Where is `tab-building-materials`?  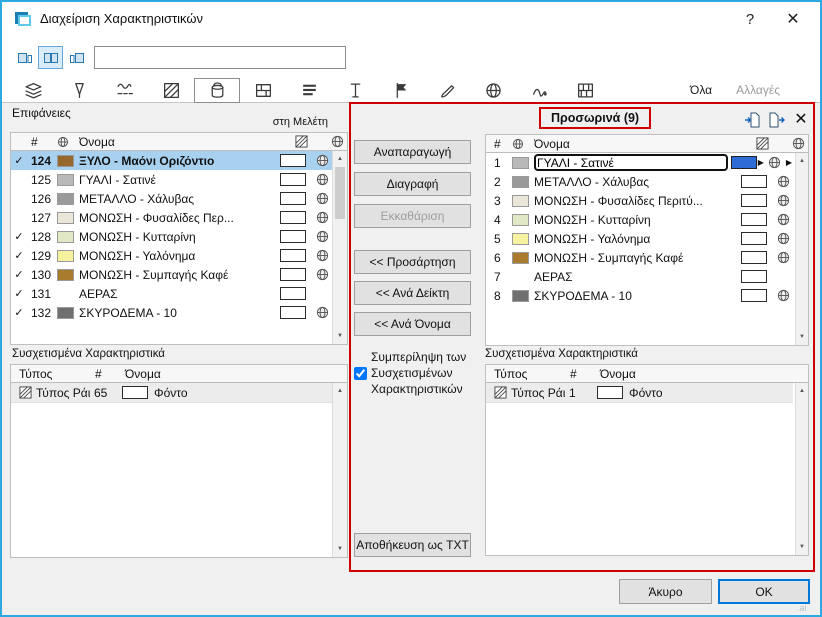 tab-building-materials is located at coordinates (585, 90).